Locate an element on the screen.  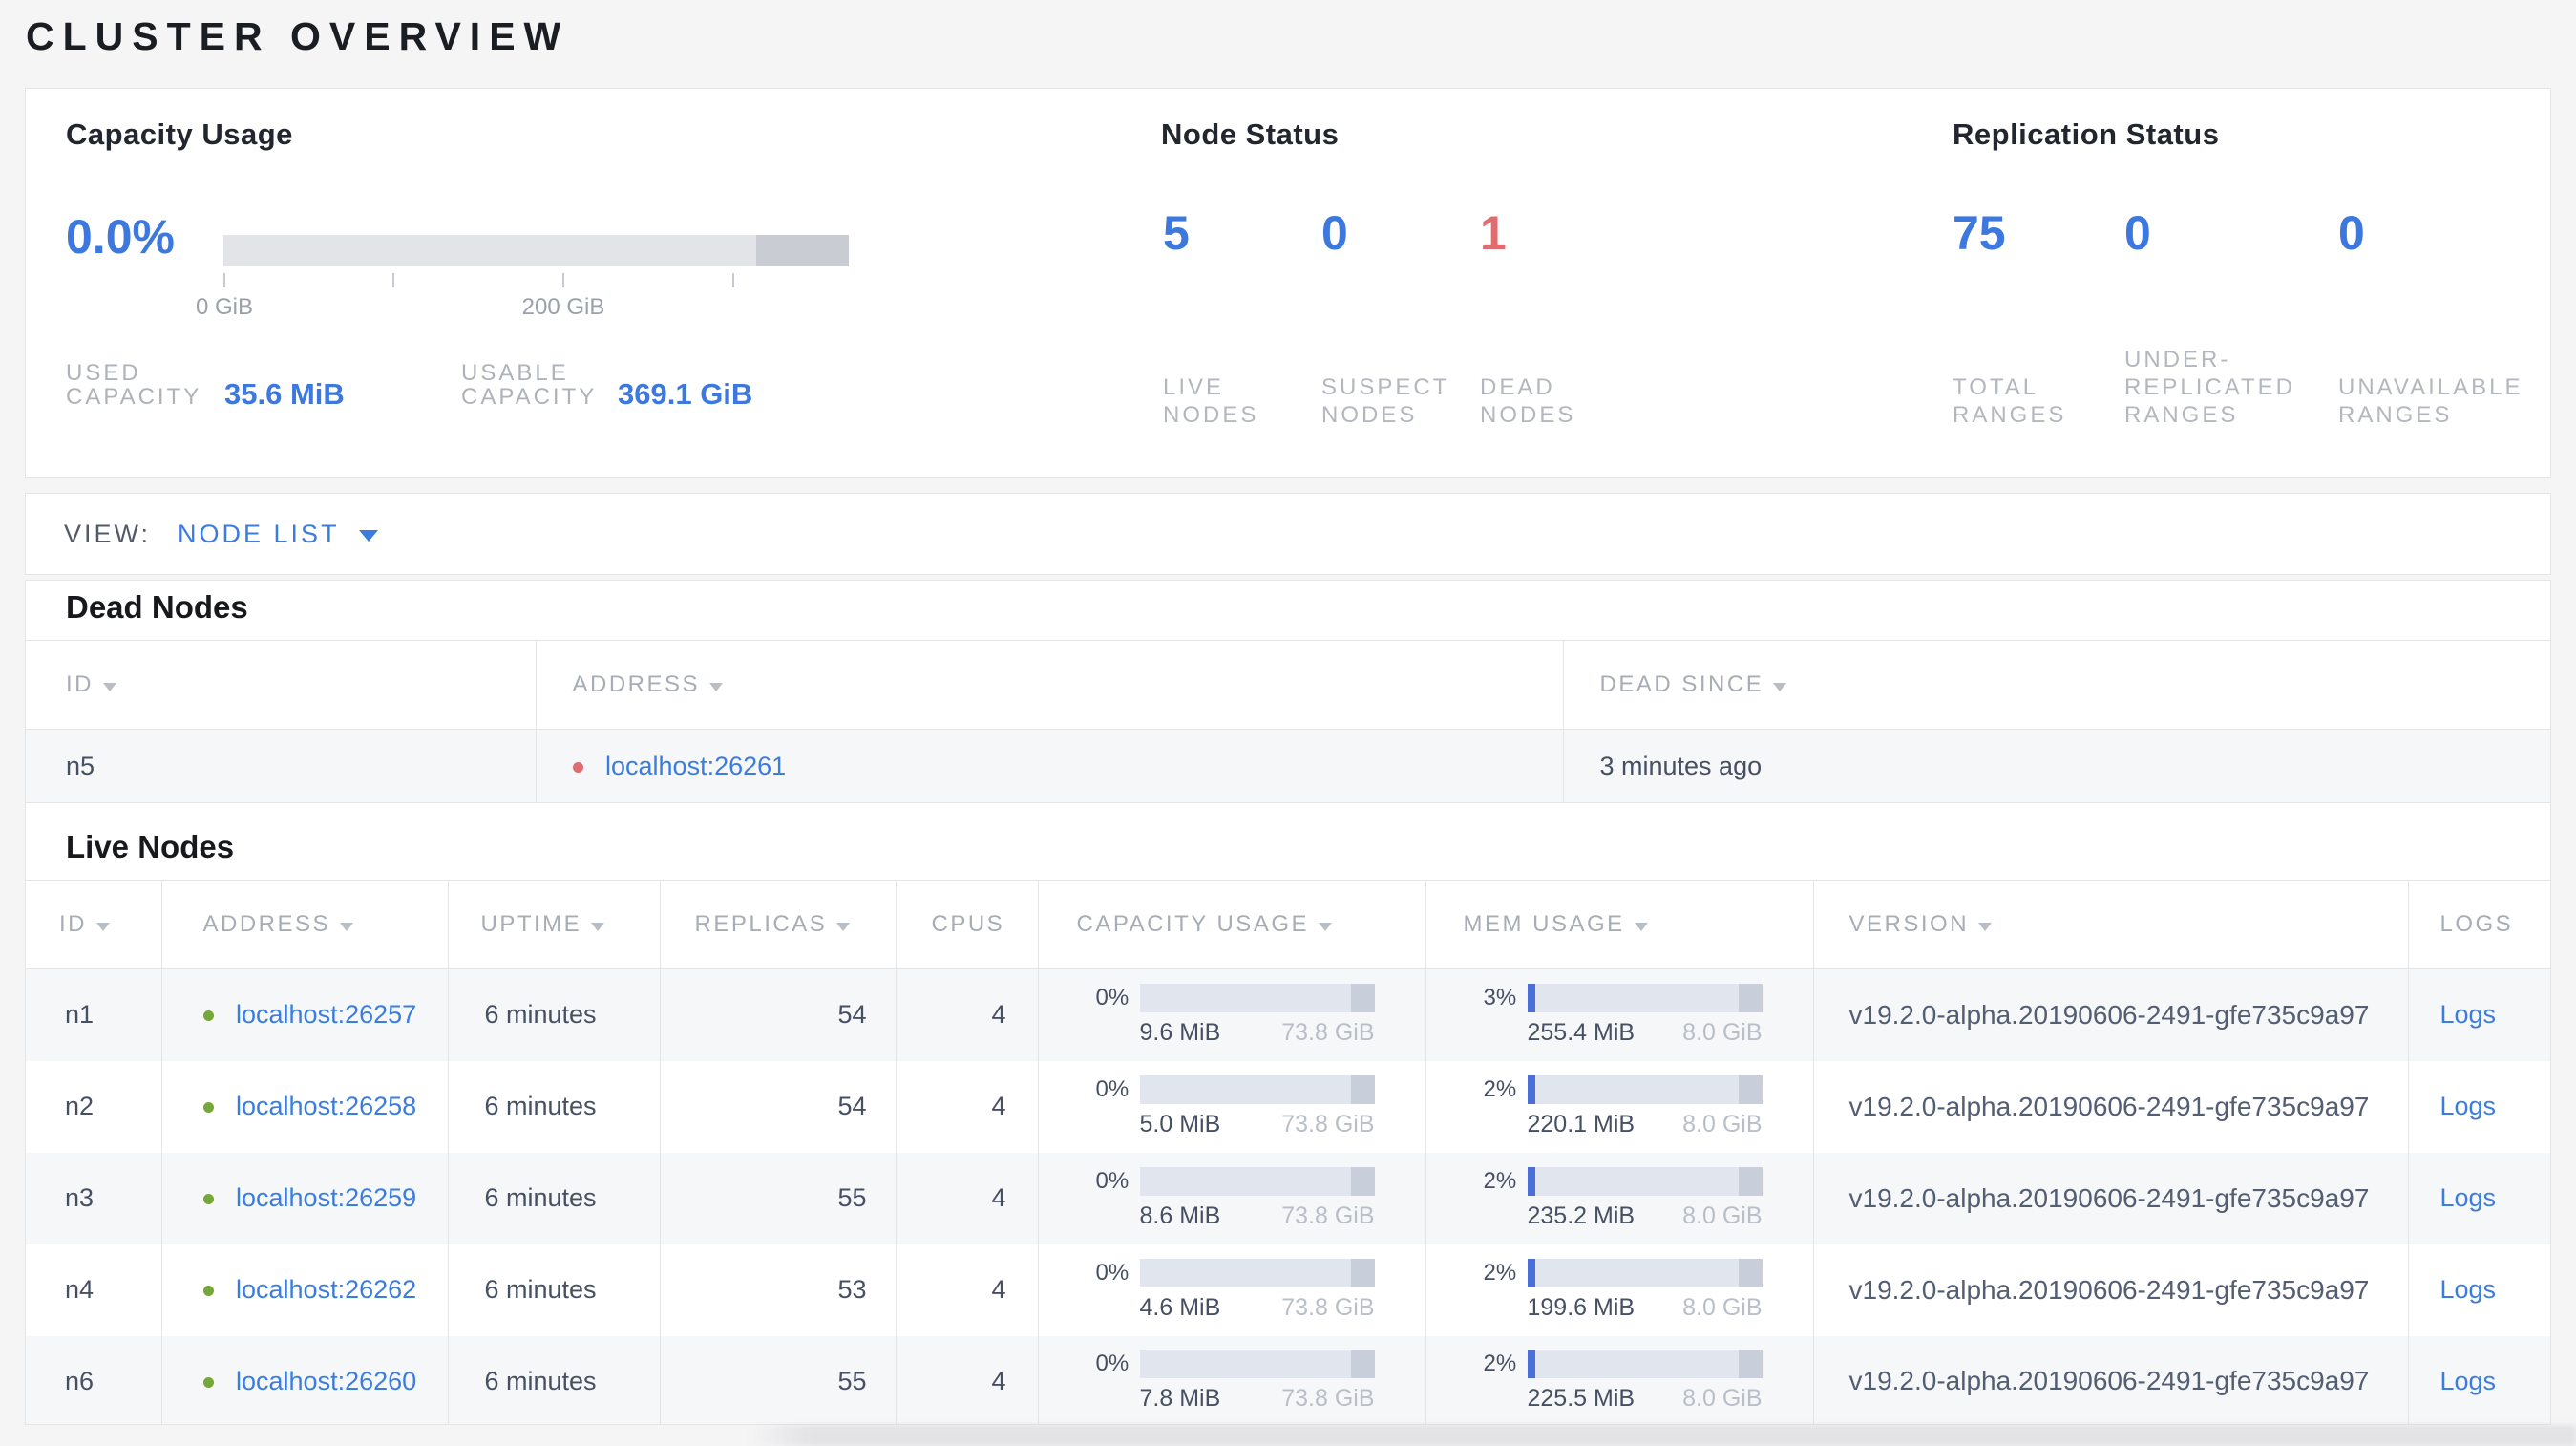
live-col-capacity: CAPACITY USAGE is located at coordinates (1231, 924).